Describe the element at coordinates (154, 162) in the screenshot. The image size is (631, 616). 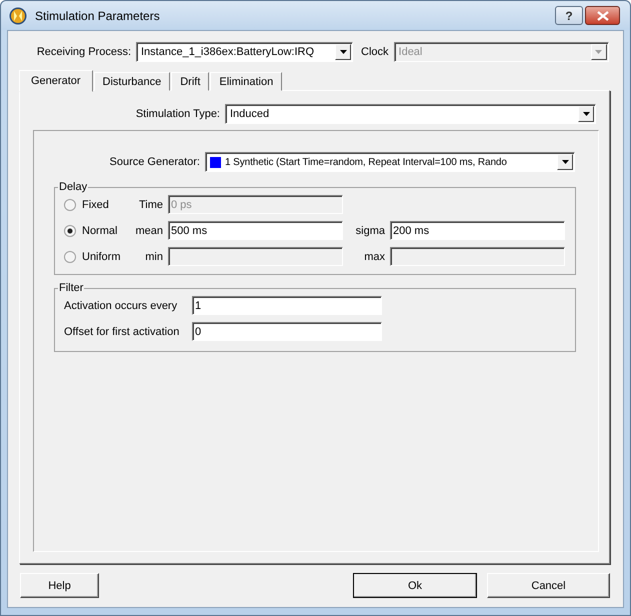
I see `field-label: Source Generator:` at that location.